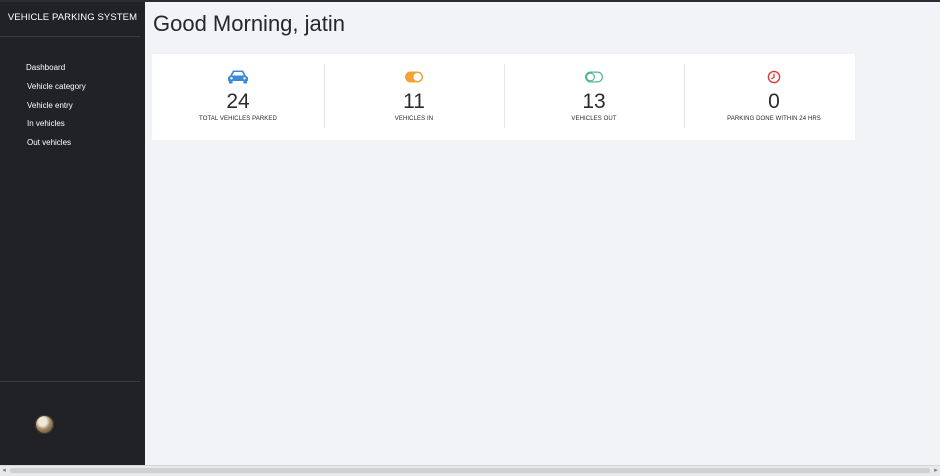  I want to click on sidebar-item-in-vehicles: In vehicles, so click(72, 124).